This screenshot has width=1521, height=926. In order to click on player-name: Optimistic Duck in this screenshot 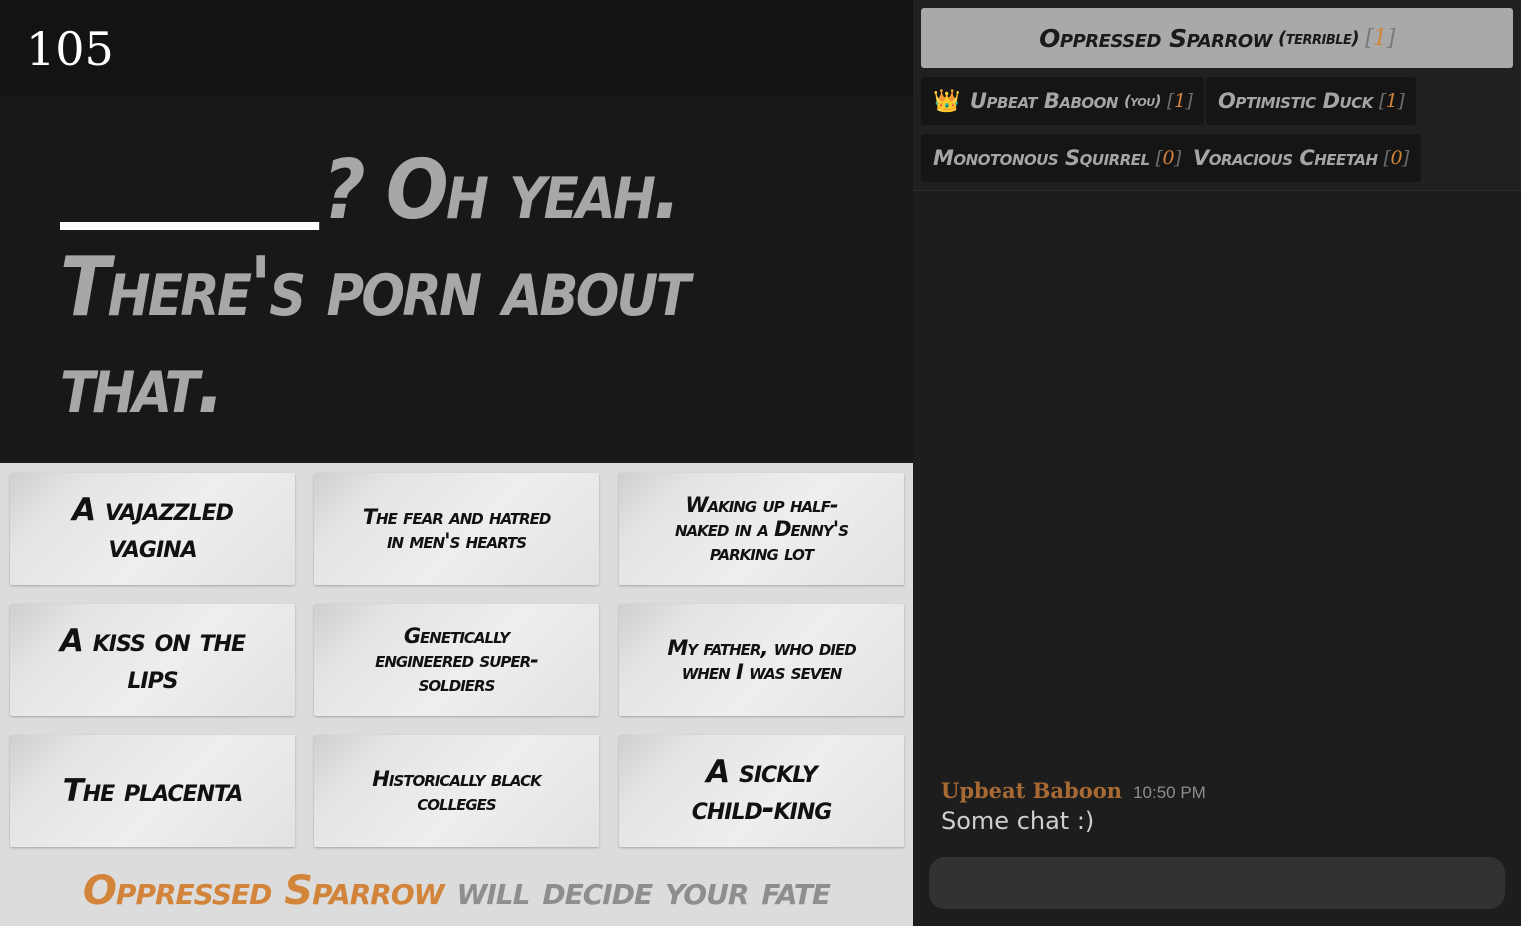, I will do `click(1295, 101)`.